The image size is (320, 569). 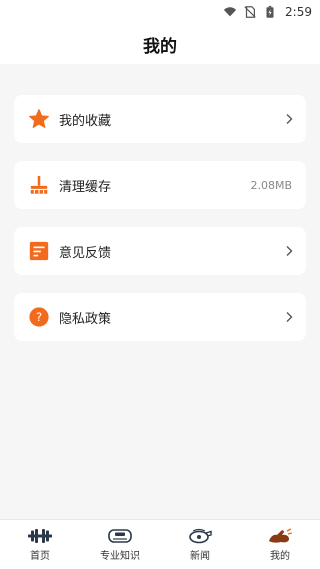 I want to click on question-circle-icon: ?, so click(x=39, y=317).